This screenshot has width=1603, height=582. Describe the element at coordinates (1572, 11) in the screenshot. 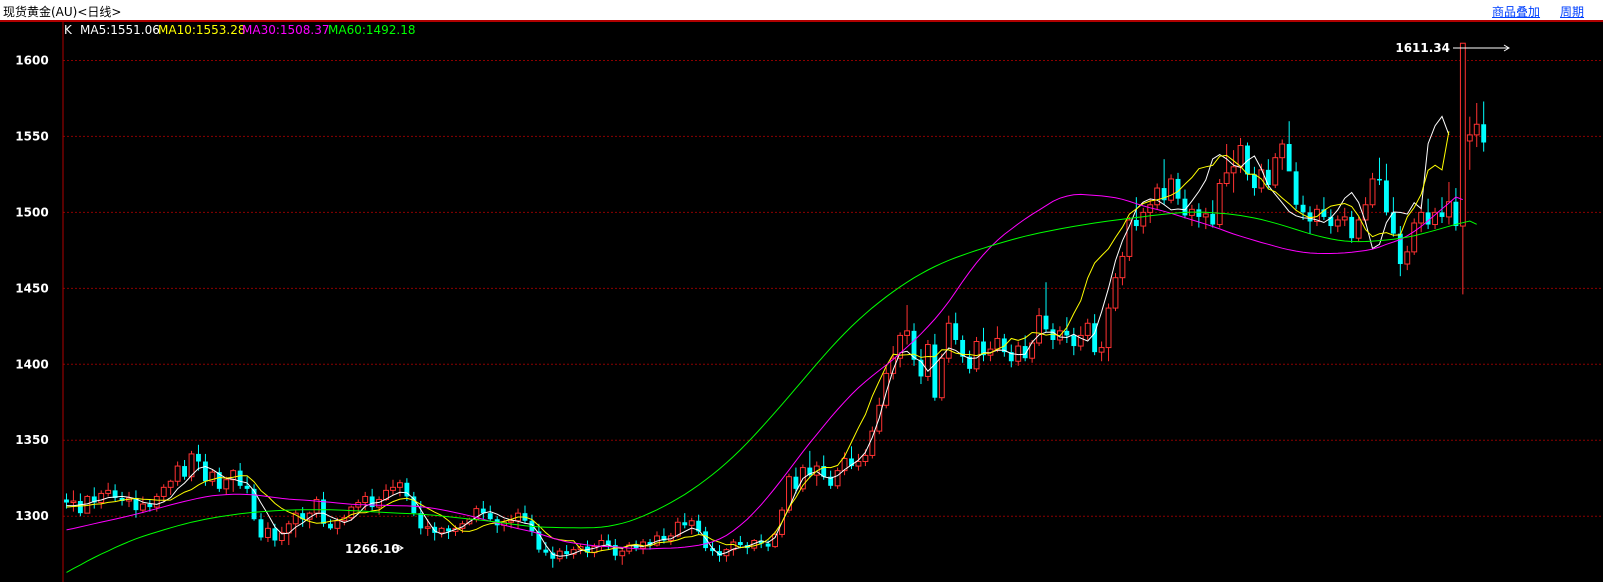

I see `period-link: 周期` at that location.